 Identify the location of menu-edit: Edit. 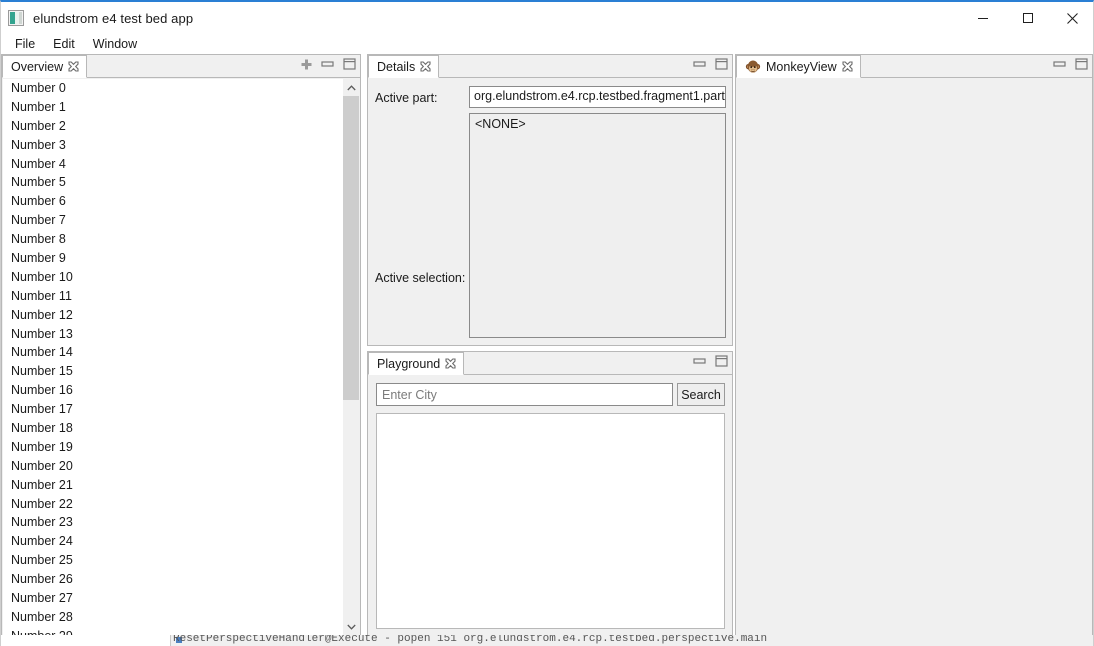
(64, 44).